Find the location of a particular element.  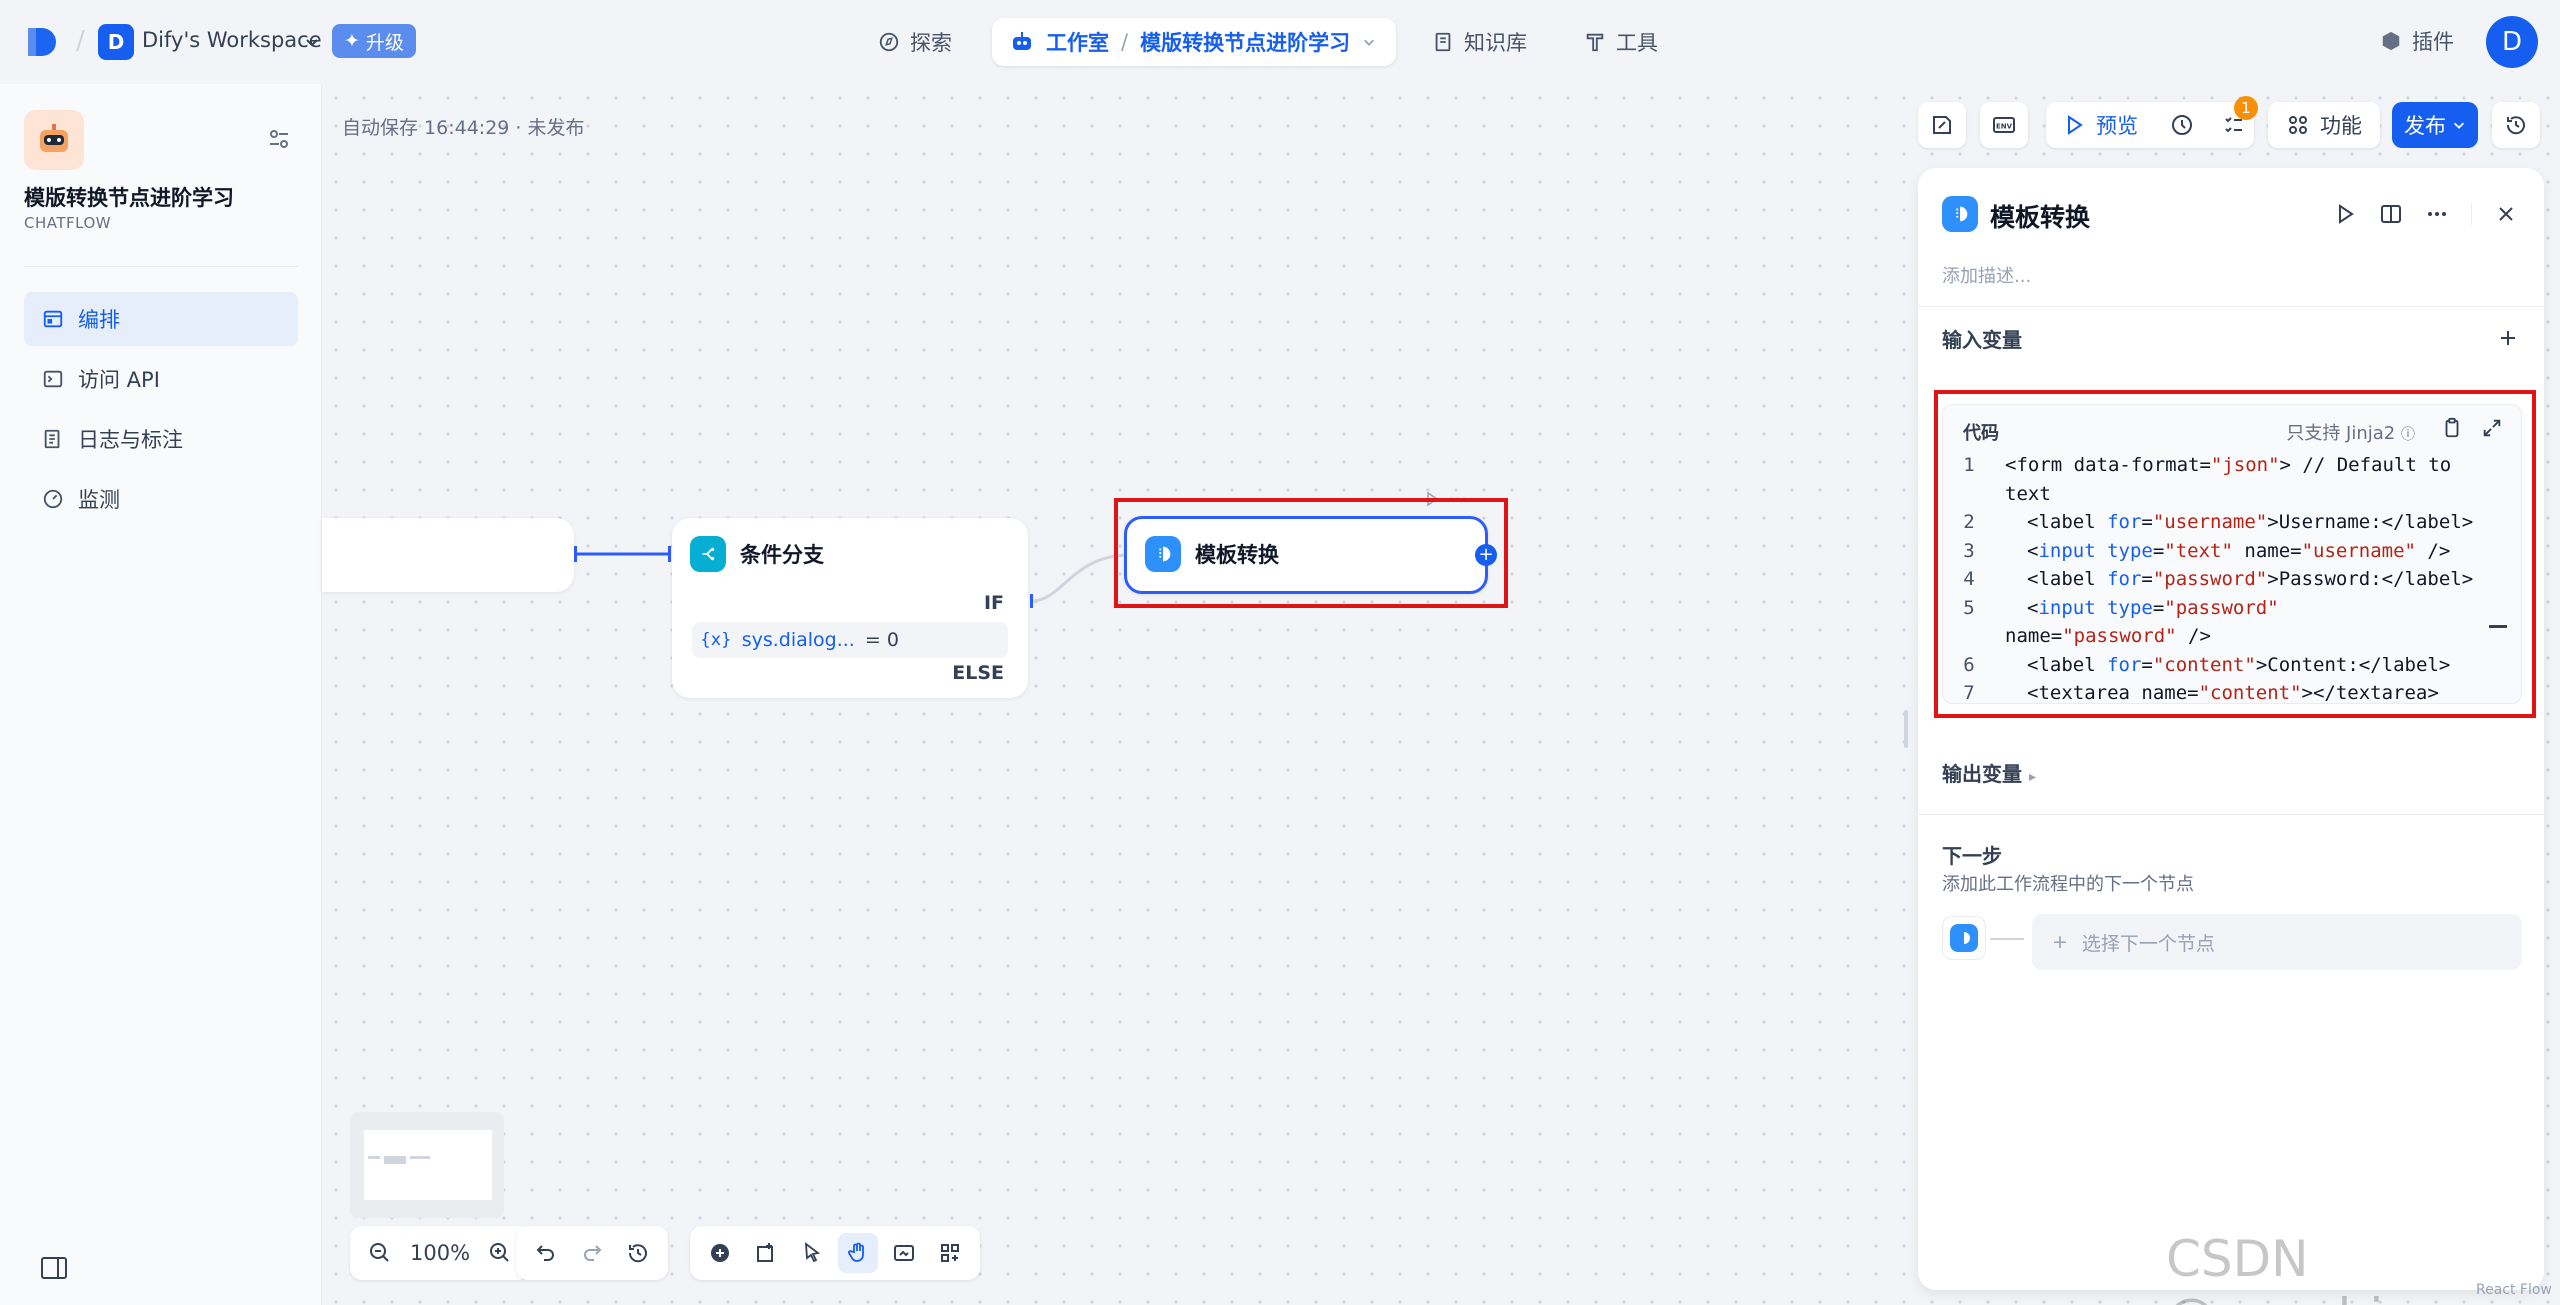

export-image-button is located at coordinates (904, 1253).